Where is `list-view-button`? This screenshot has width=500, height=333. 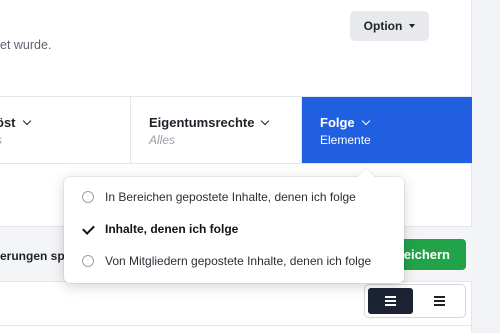 list-view-button is located at coordinates (390, 301).